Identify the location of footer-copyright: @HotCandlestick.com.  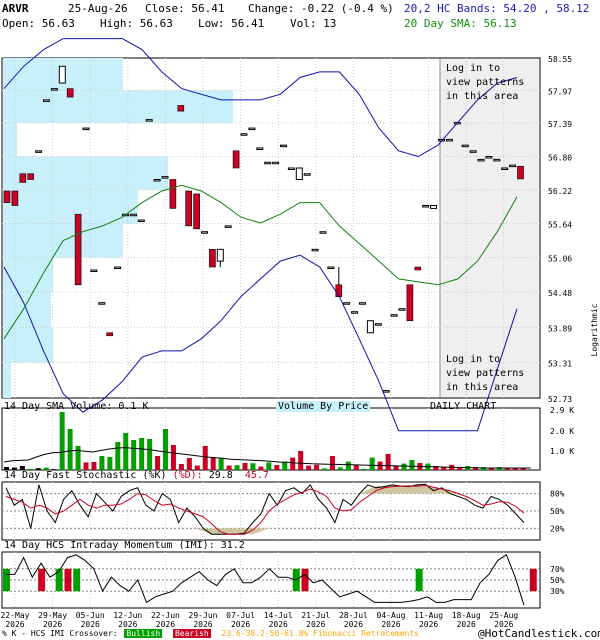
(539, 633).